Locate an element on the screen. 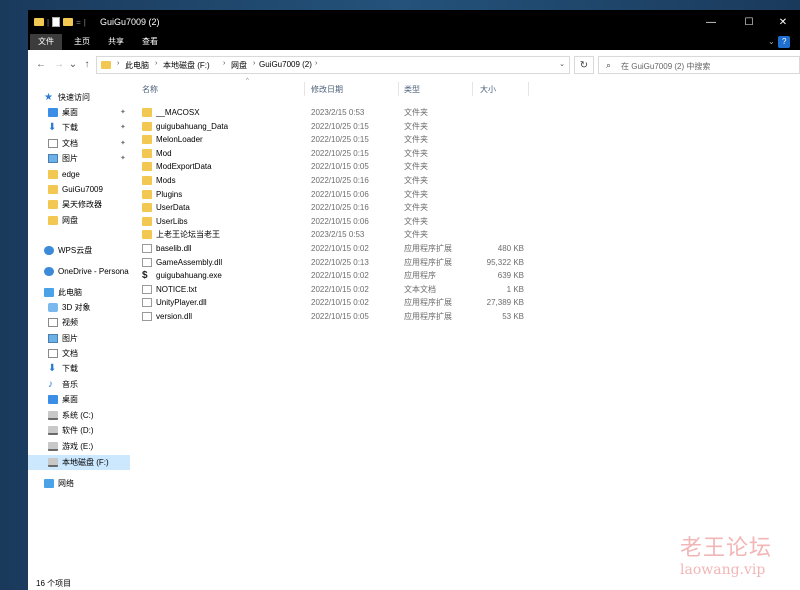 Image resolution: width=800 pixels, height=590 pixels. file-row: baselib.dll 2022/10/15 0:02 应用程序扩展 480 KB is located at coordinates (346, 248).